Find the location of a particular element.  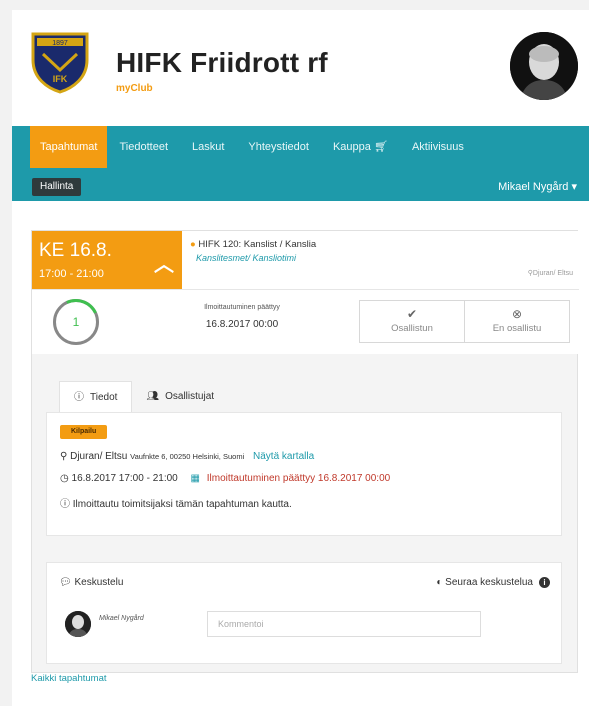

nav-item-invoices: Laskut is located at coordinates (208, 147).